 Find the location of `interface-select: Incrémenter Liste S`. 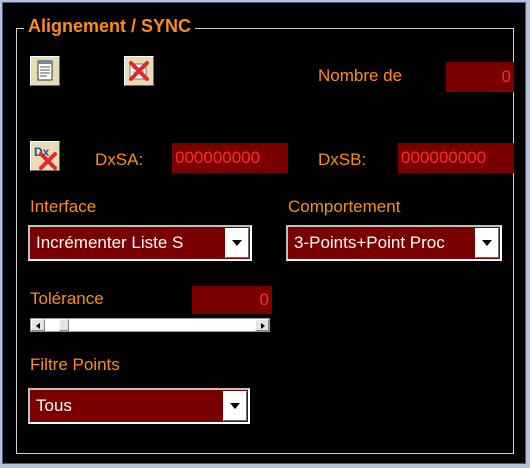

interface-select: Incrémenter Liste S is located at coordinates (140, 243).